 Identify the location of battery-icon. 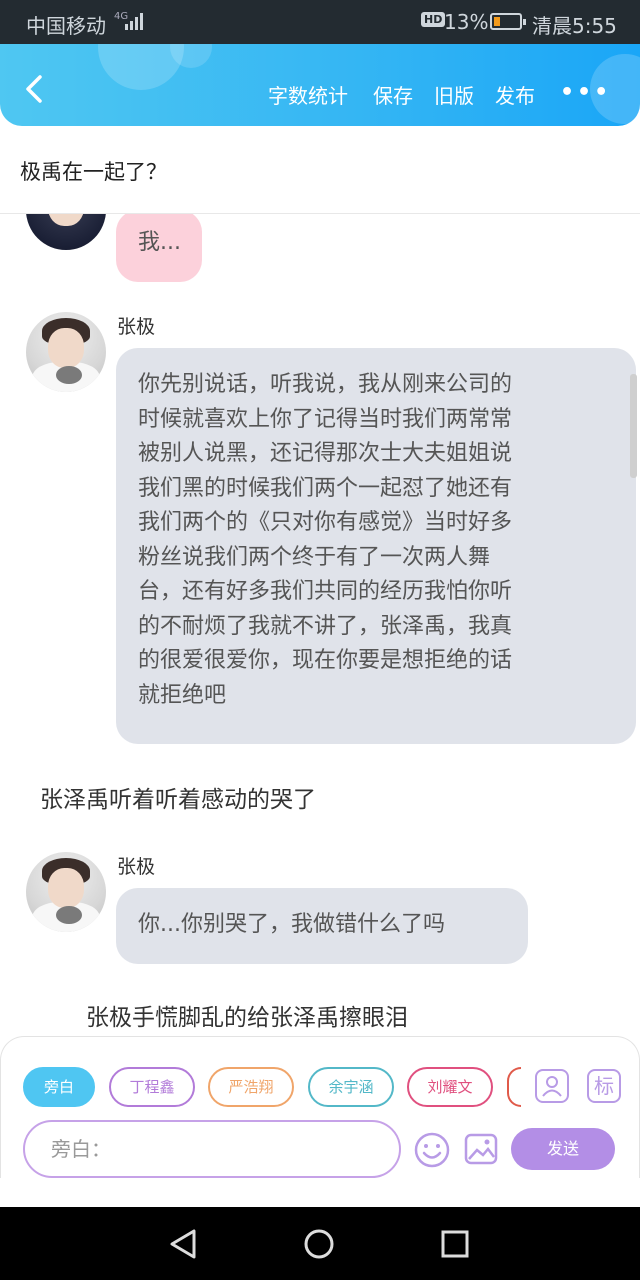
(508, 21).